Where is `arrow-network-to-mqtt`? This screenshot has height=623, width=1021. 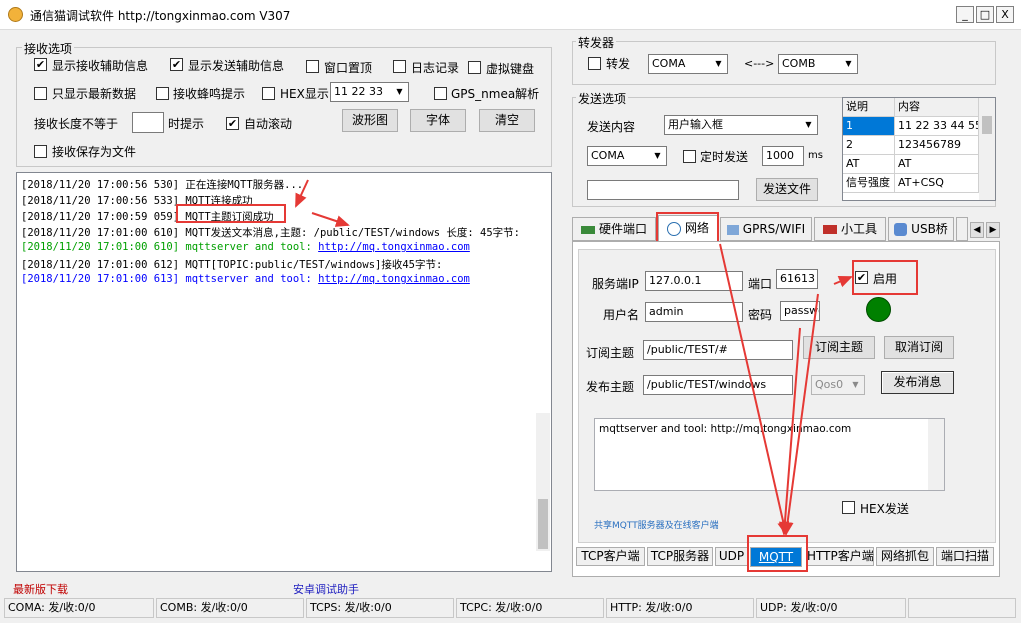 arrow-network-to-mqtt is located at coordinates (754, 389).